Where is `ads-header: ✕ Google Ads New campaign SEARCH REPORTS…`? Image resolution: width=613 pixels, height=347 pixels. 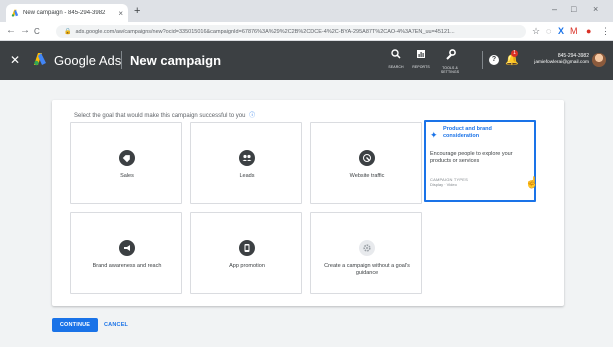 ads-header: ✕ Google Ads New campaign SEARCH REPORTS… is located at coordinates (306, 60).